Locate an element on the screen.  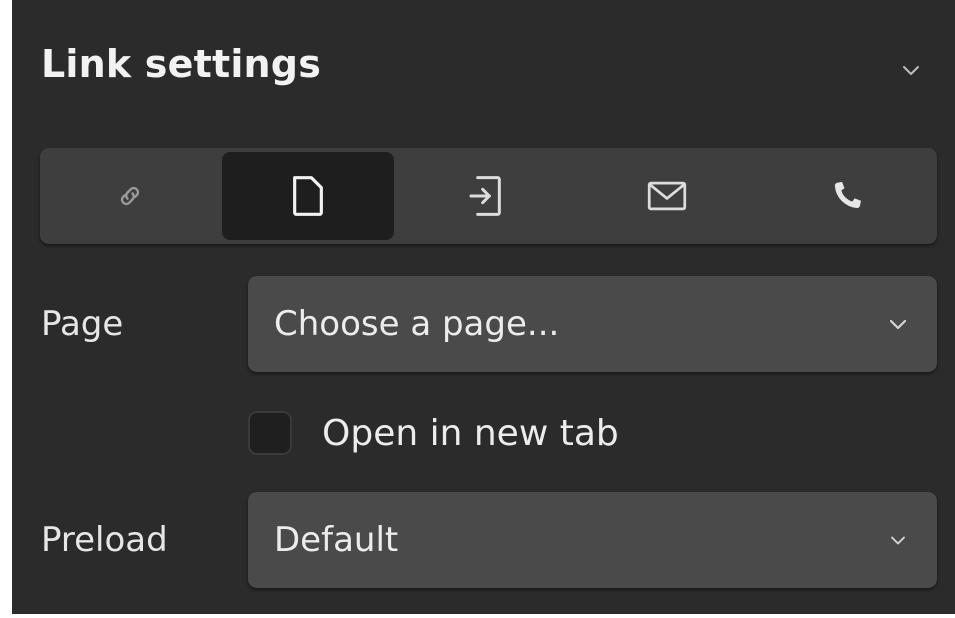
phone-icon is located at coordinates (847, 195).